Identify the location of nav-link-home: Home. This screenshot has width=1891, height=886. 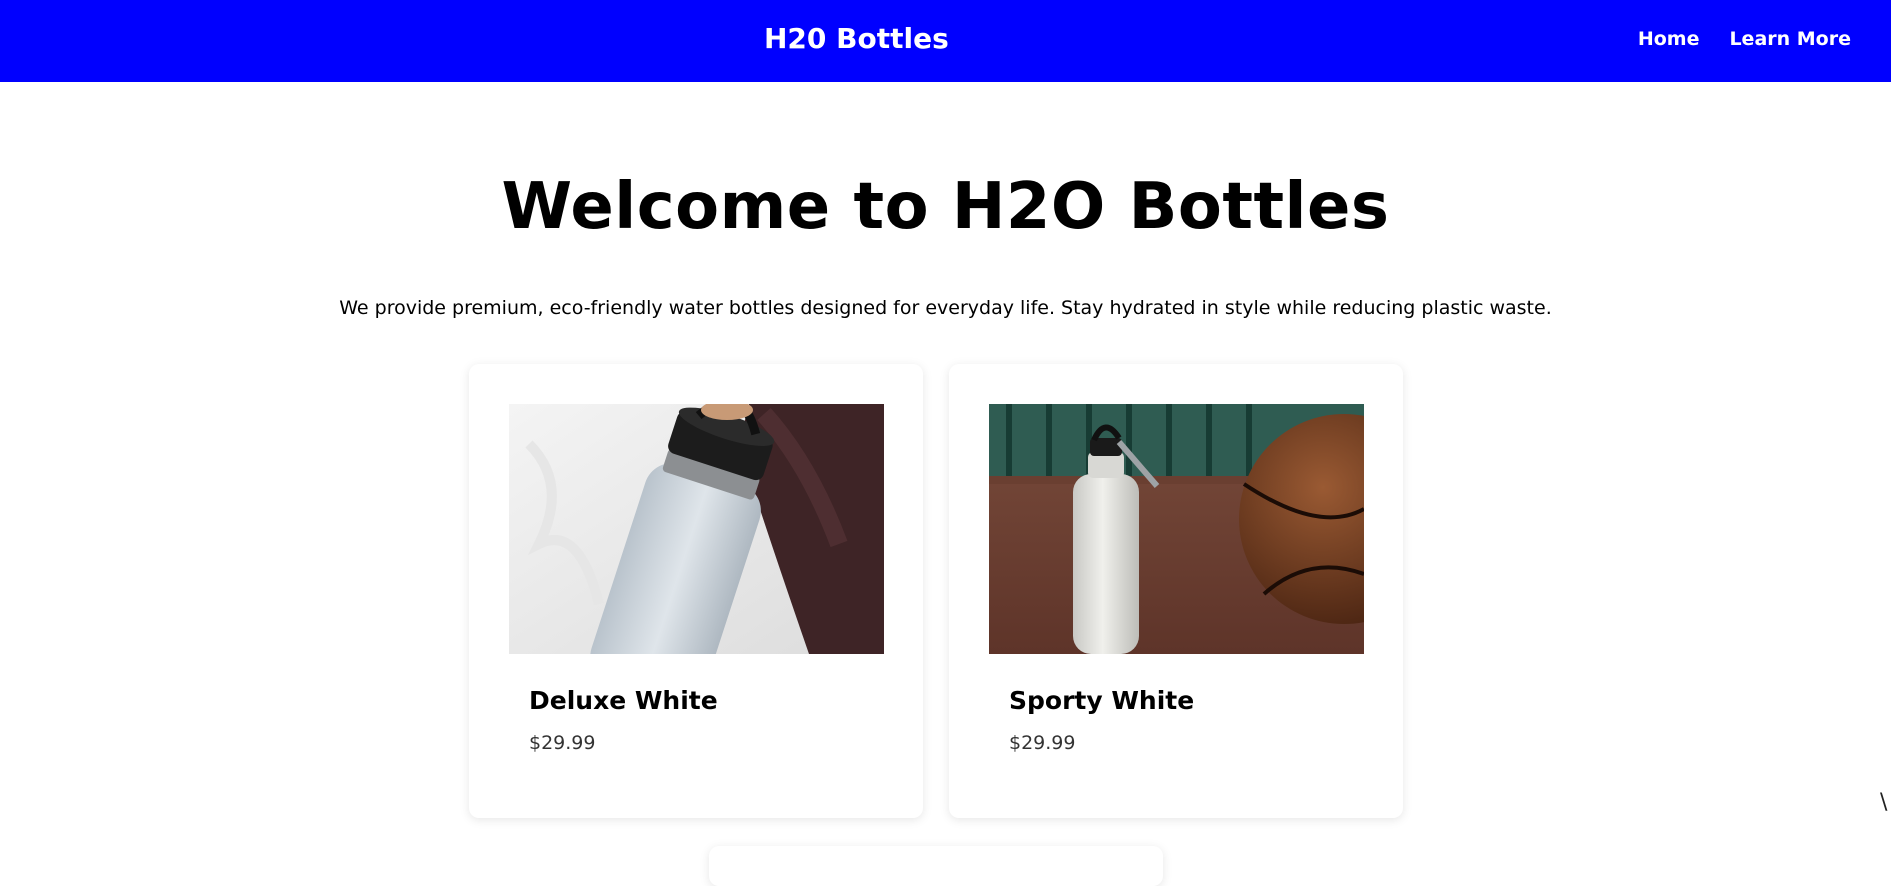
(1669, 39).